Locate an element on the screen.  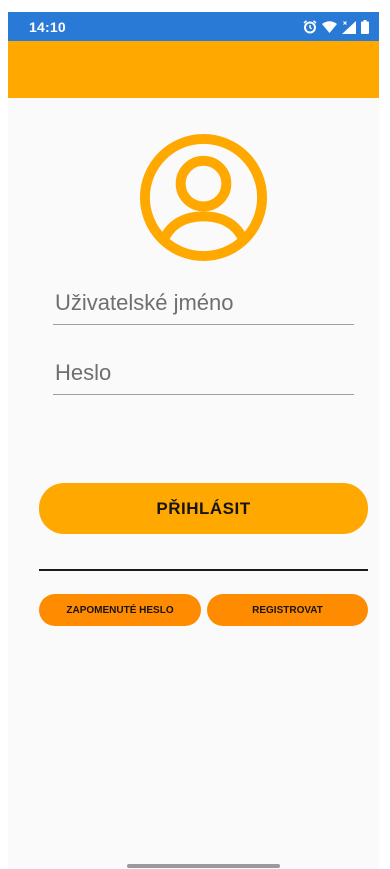
status-time: 14:10 is located at coordinates (47, 27).